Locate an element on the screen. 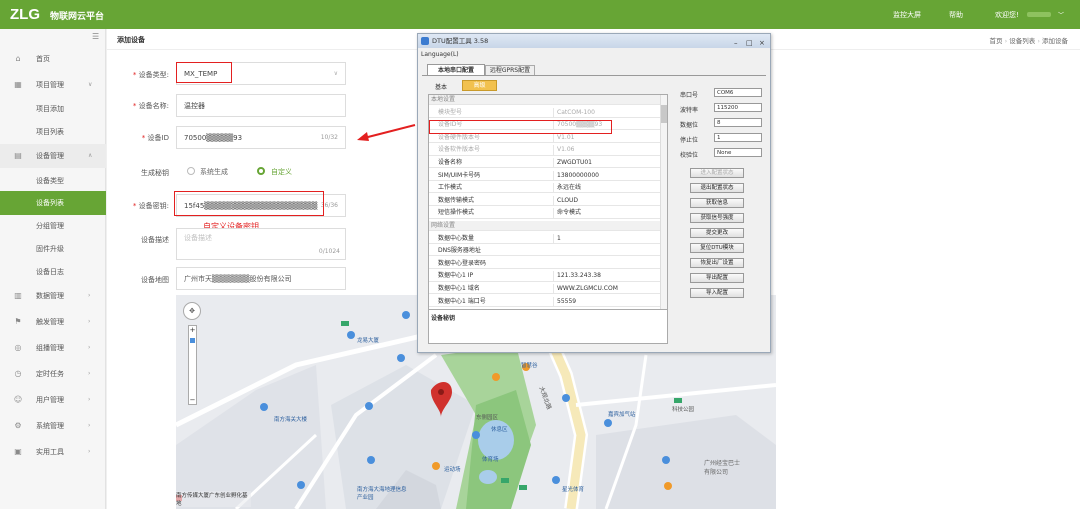  sidebar-item-multicast: ◎ 组播管理 › is located at coordinates (53, 348).